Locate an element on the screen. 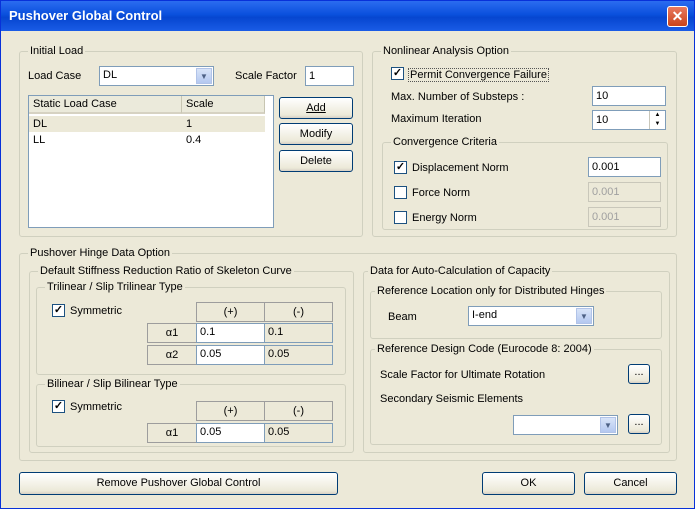  load-case-list: Static Load Case Scale DL 1 LL 0.4 is located at coordinates (151, 161).